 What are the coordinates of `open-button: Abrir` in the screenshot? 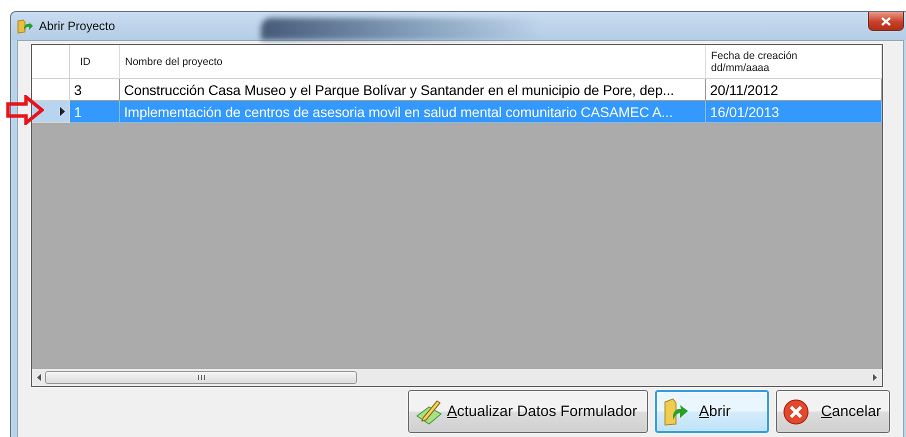 It's located at (712, 411).